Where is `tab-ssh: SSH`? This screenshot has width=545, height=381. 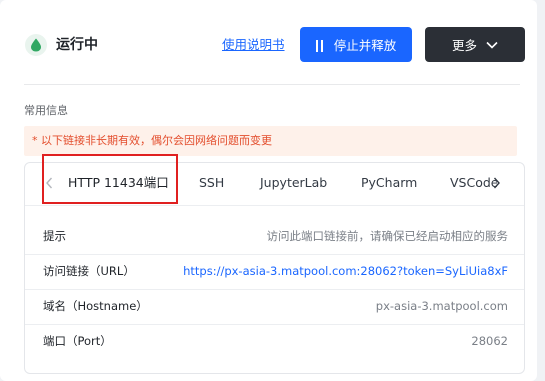 tab-ssh: SSH is located at coordinates (211, 183).